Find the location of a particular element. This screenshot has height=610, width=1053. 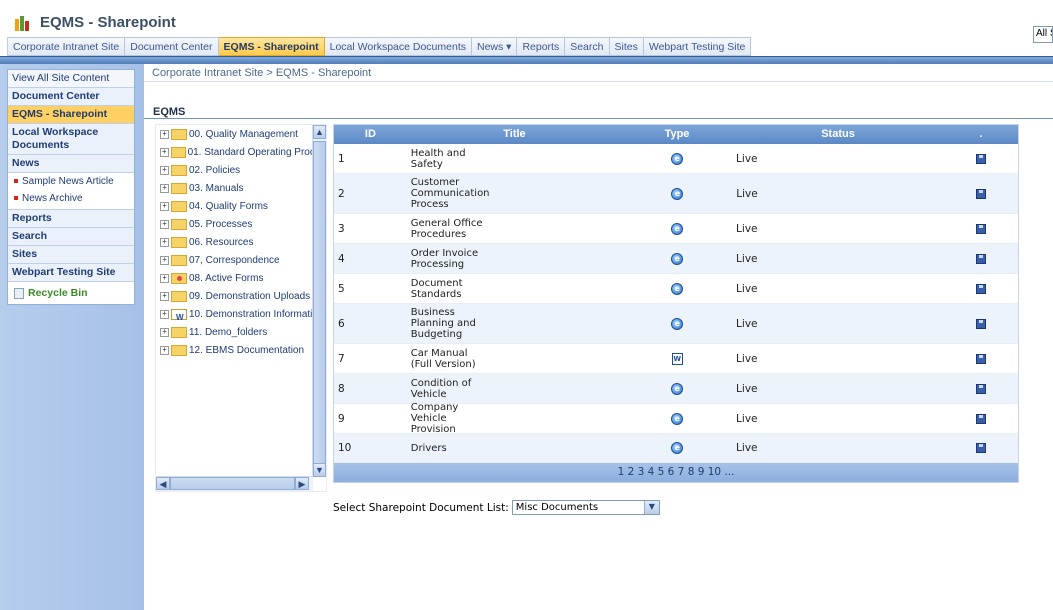

scroll-left-icon: ◀ is located at coordinates (163, 483).